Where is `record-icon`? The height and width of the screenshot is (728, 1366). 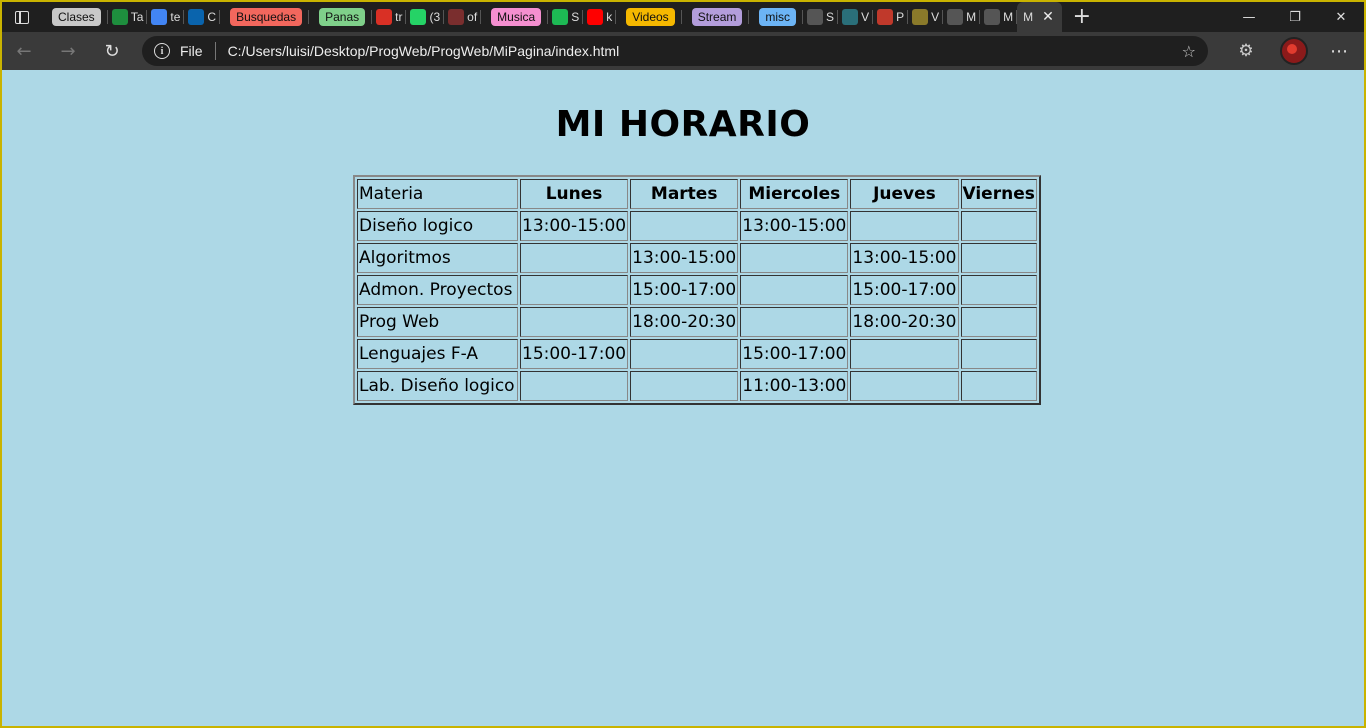 record-icon is located at coordinates (384, 17).